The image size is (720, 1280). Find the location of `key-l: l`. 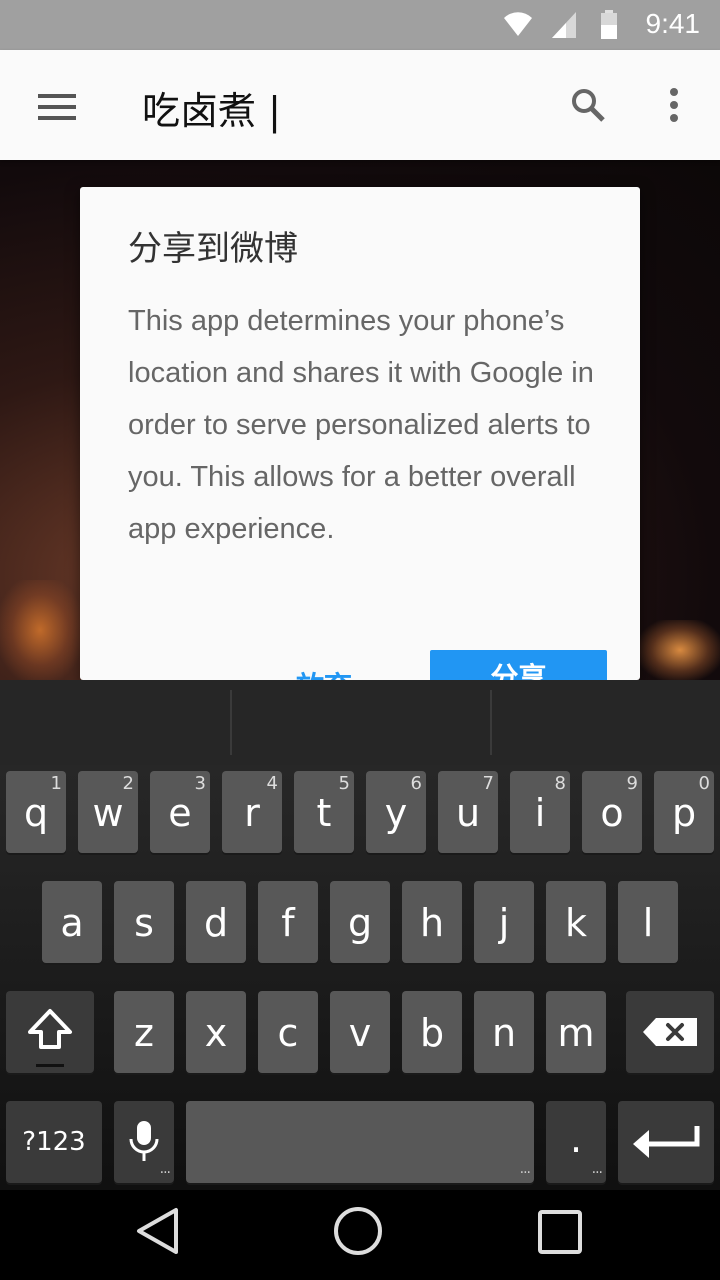

key-l: l is located at coordinates (648, 922).